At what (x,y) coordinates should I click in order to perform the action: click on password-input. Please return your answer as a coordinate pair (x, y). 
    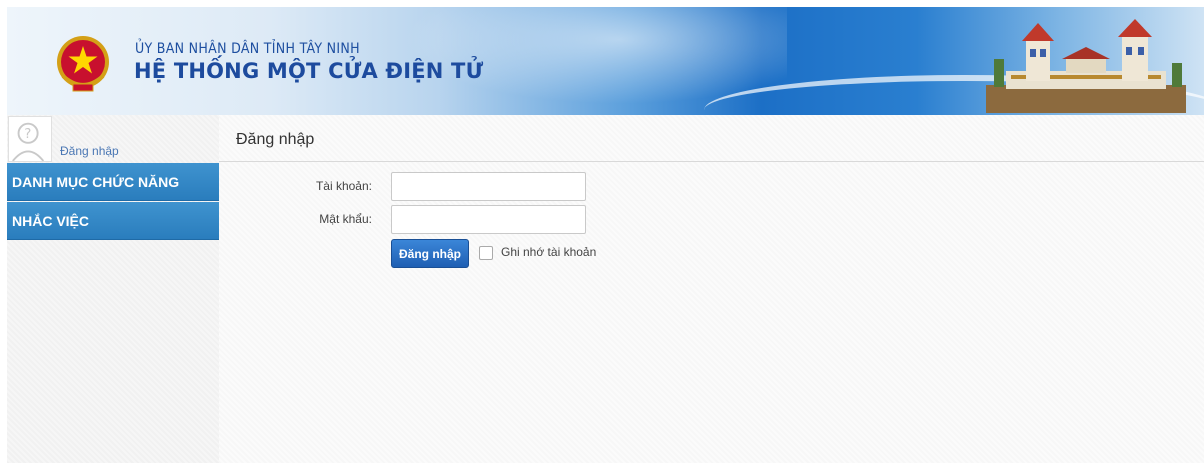
    Looking at the image, I should click on (488, 219).